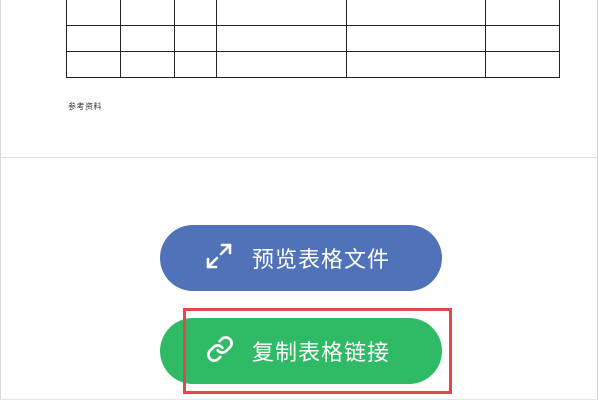 The height and width of the screenshot is (400, 598). Describe the element at coordinates (219, 258) in the screenshot. I see `expand-arrows-icon` at that location.